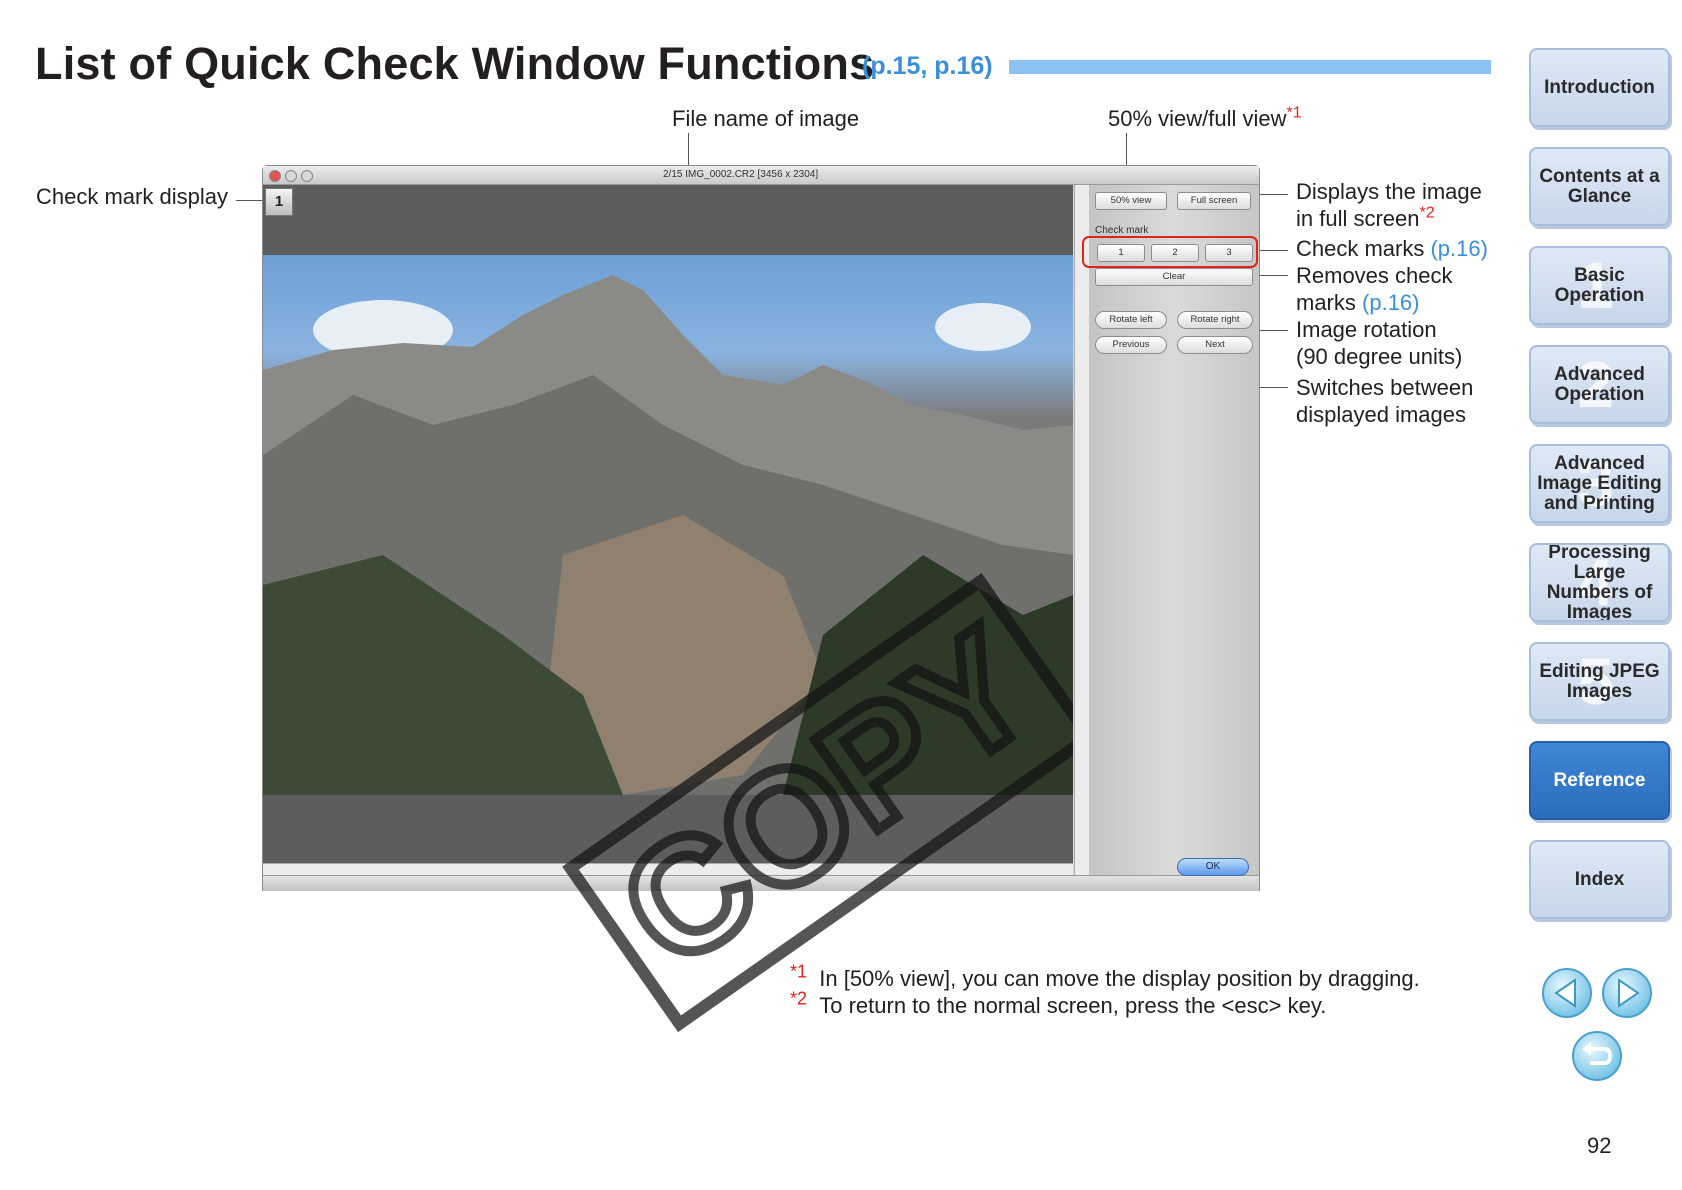 The width and height of the screenshot is (1682, 1190). What do you see at coordinates (1379, 356) in the screenshot?
I see `callout-rotation-line2: (90 degree units)` at bounding box center [1379, 356].